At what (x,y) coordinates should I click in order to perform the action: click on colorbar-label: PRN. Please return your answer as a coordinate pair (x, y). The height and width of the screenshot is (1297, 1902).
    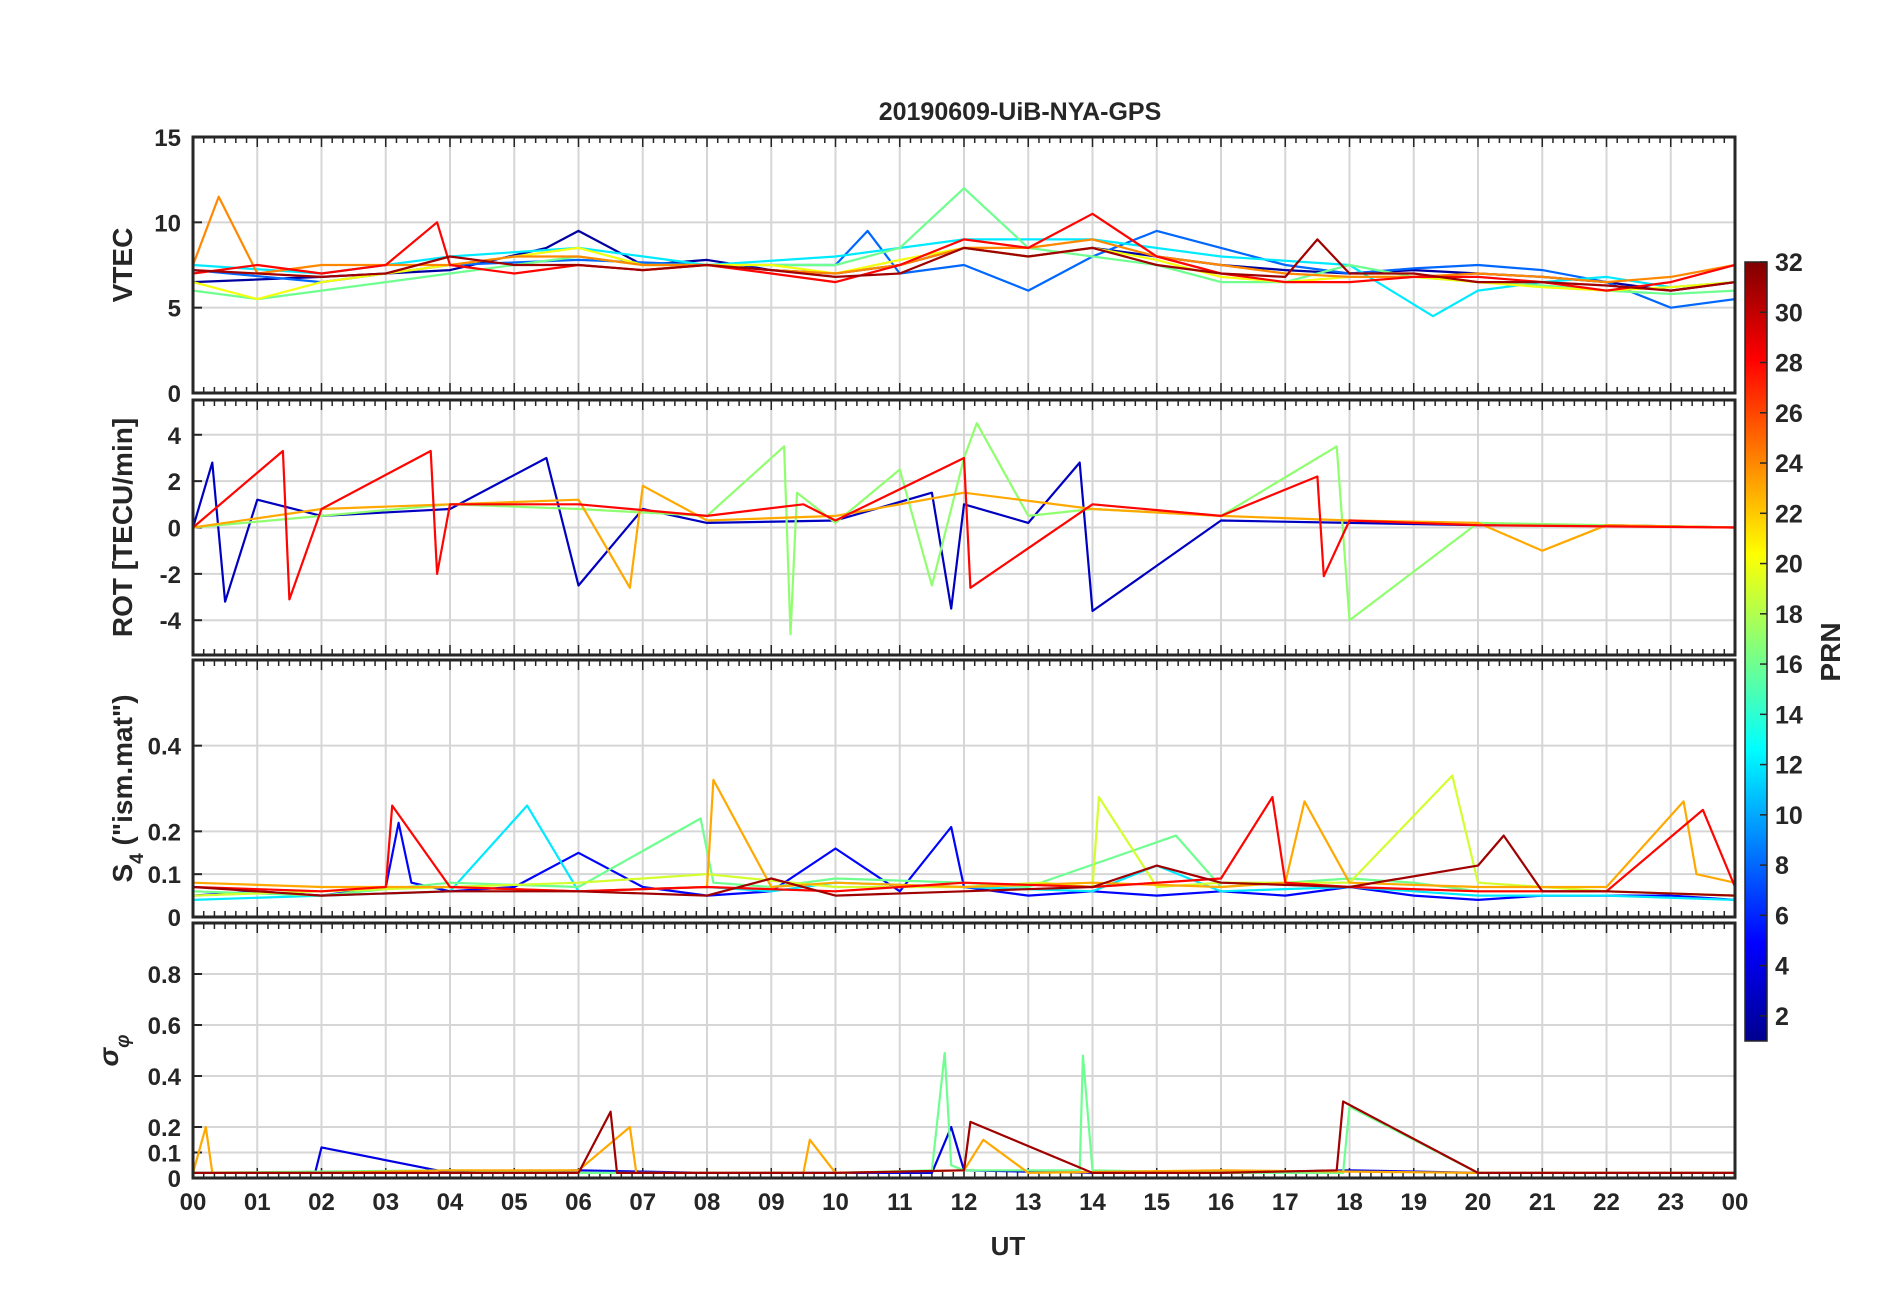
    Looking at the image, I should click on (1830, 651).